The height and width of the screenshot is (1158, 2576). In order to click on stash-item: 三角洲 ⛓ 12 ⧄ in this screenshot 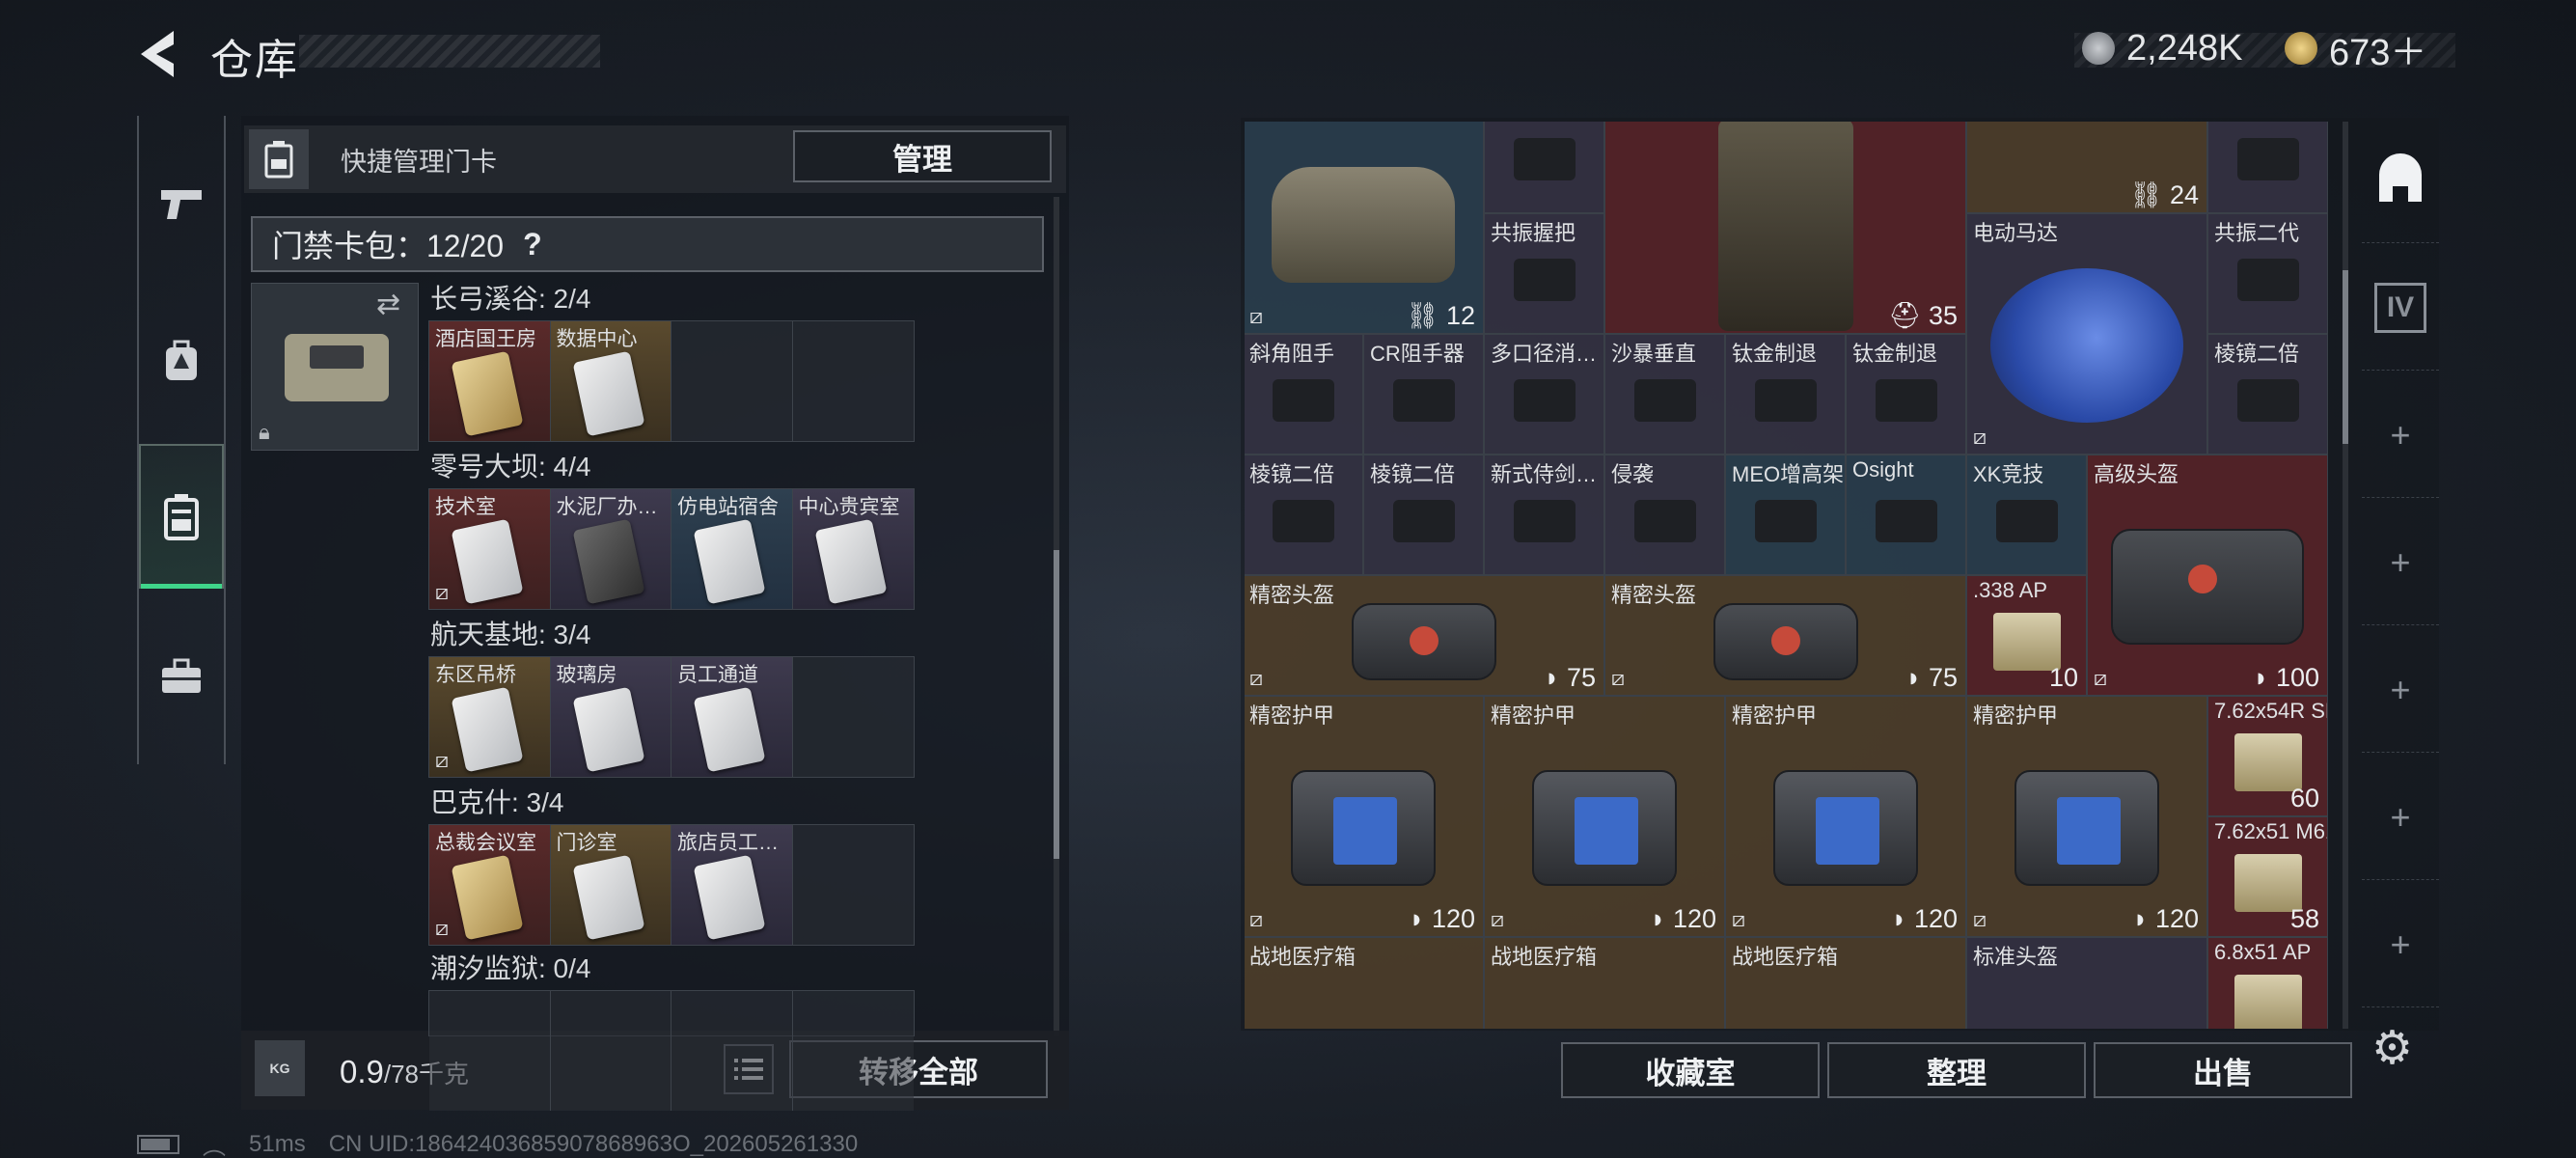, I will do `click(1365, 228)`.